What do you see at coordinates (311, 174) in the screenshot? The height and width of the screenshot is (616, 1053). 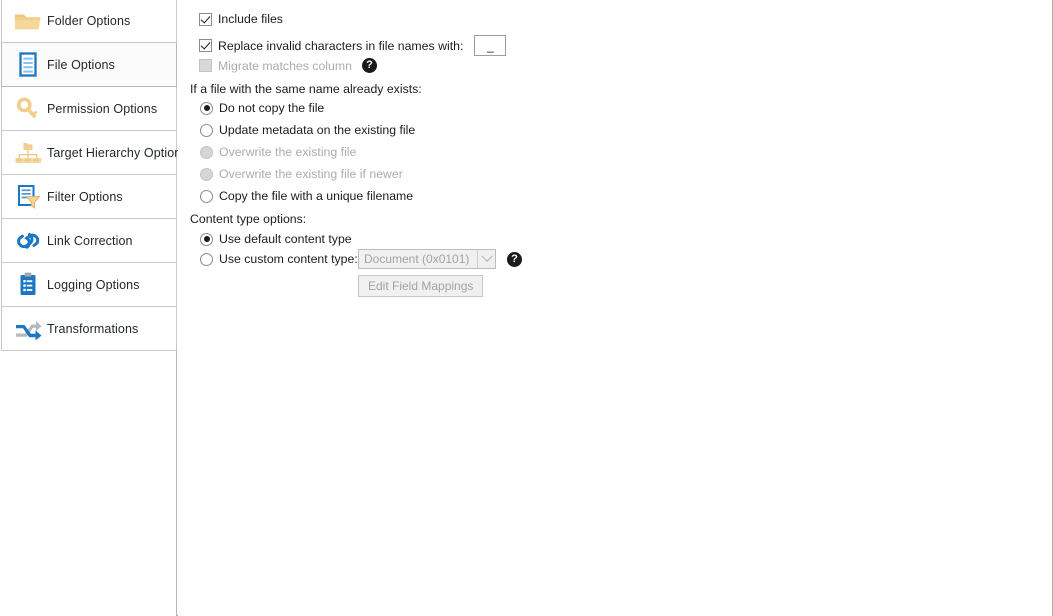 I see `radio-overwrite-if-newer-label: Overwrite the existing file if newer` at bounding box center [311, 174].